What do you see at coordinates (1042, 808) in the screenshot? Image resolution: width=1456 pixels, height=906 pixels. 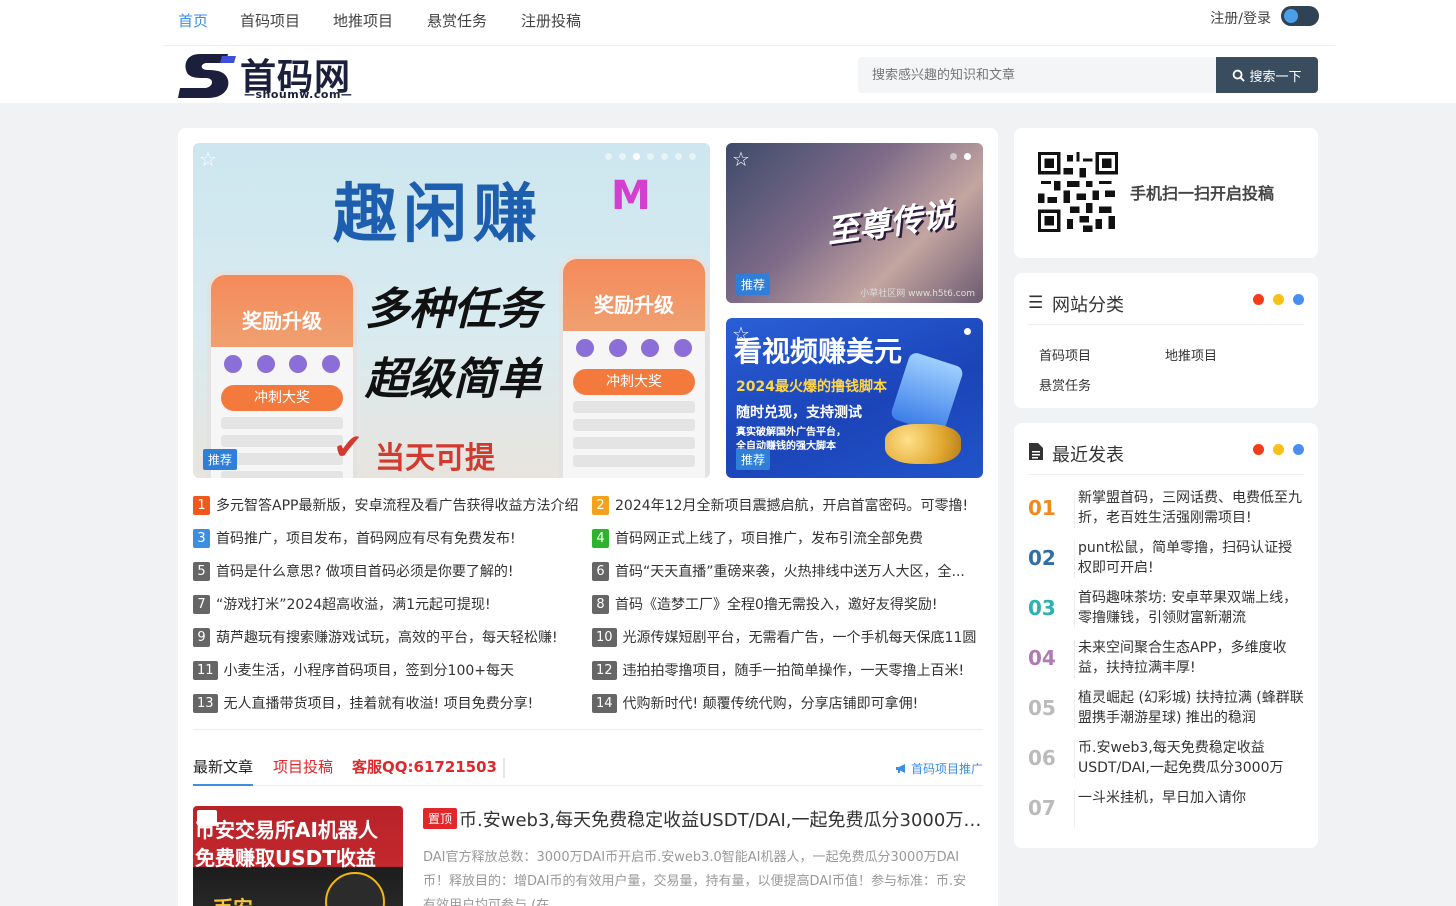 I see `recent-rank: 07` at bounding box center [1042, 808].